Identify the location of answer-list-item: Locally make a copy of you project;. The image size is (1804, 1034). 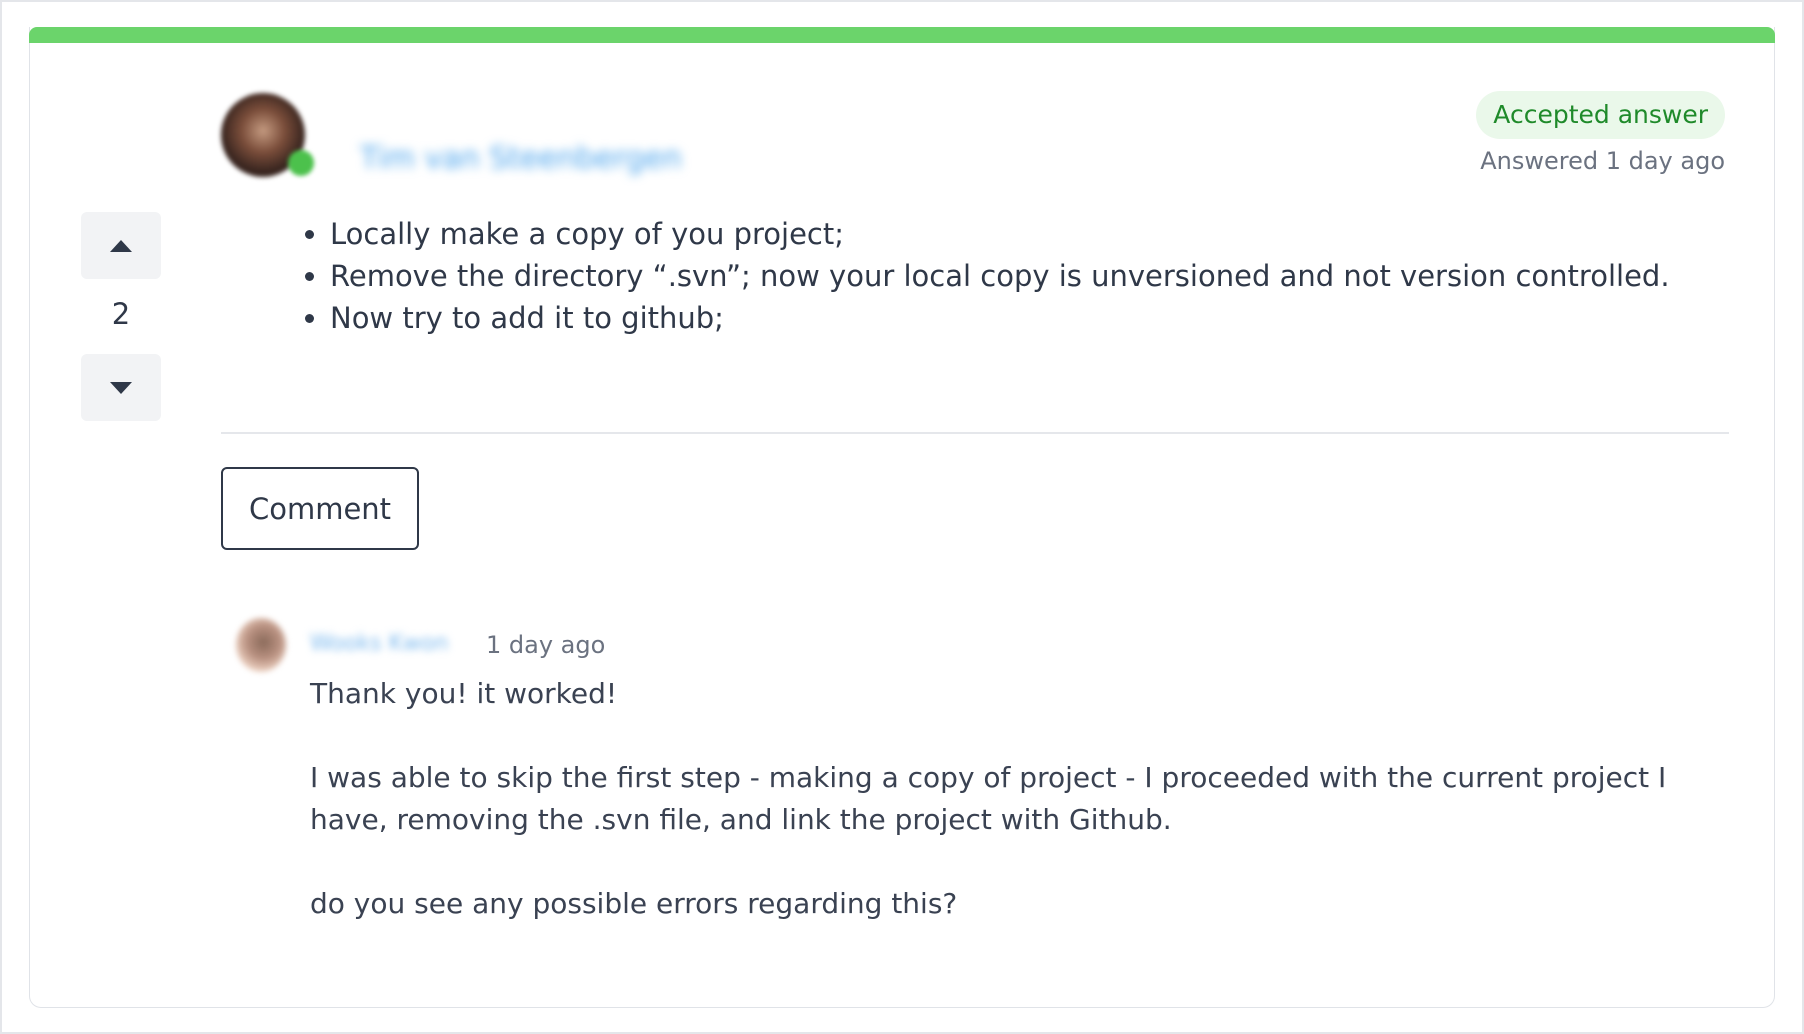
(1000, 234).